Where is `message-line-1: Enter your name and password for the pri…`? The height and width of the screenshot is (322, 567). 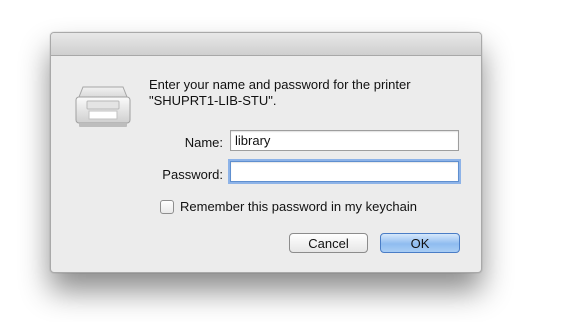
message-line-1: Enter your name and password for the pri… is located at coordinates (280, 84).